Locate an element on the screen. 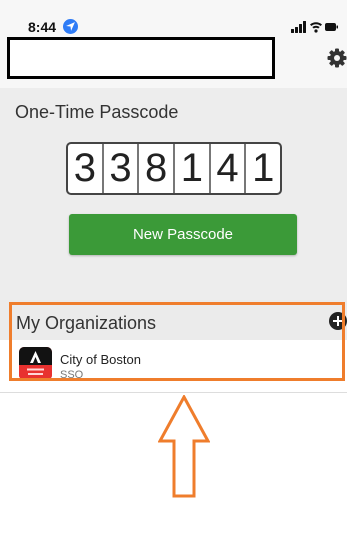 This screenshot has width=347, height=546. wifi-icon is located at coordinates (316, 27).